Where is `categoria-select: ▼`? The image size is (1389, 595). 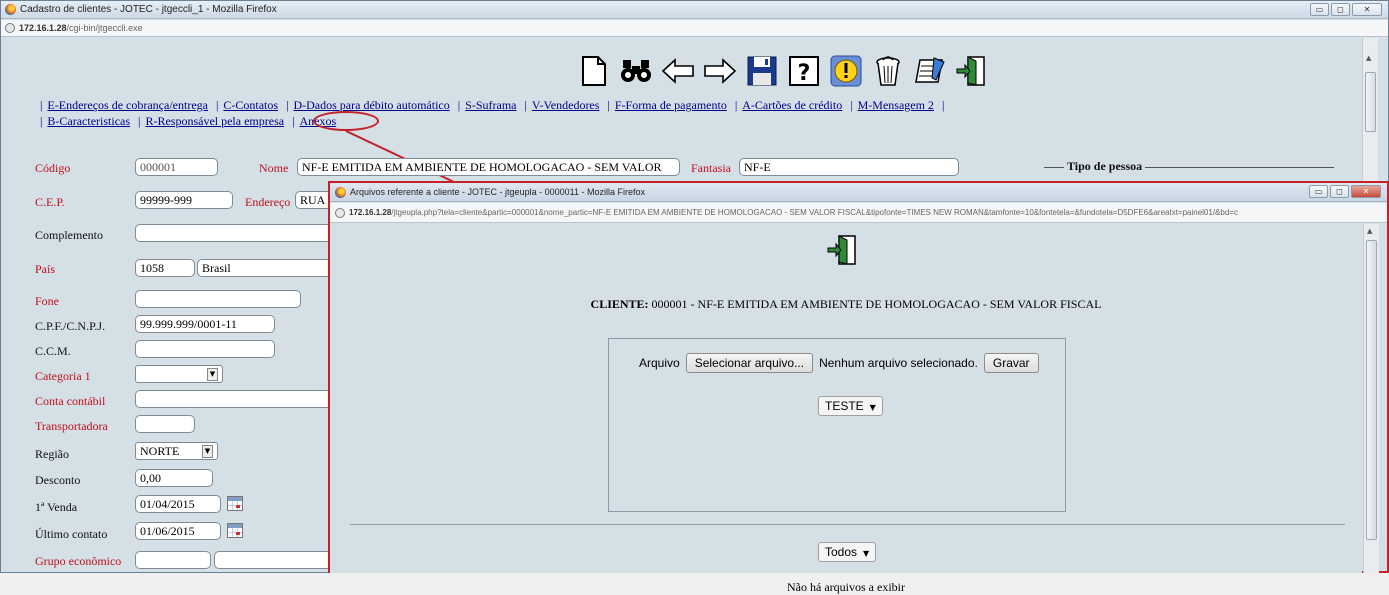 categoria-select: ▼ is located at coordinates (179, 374).